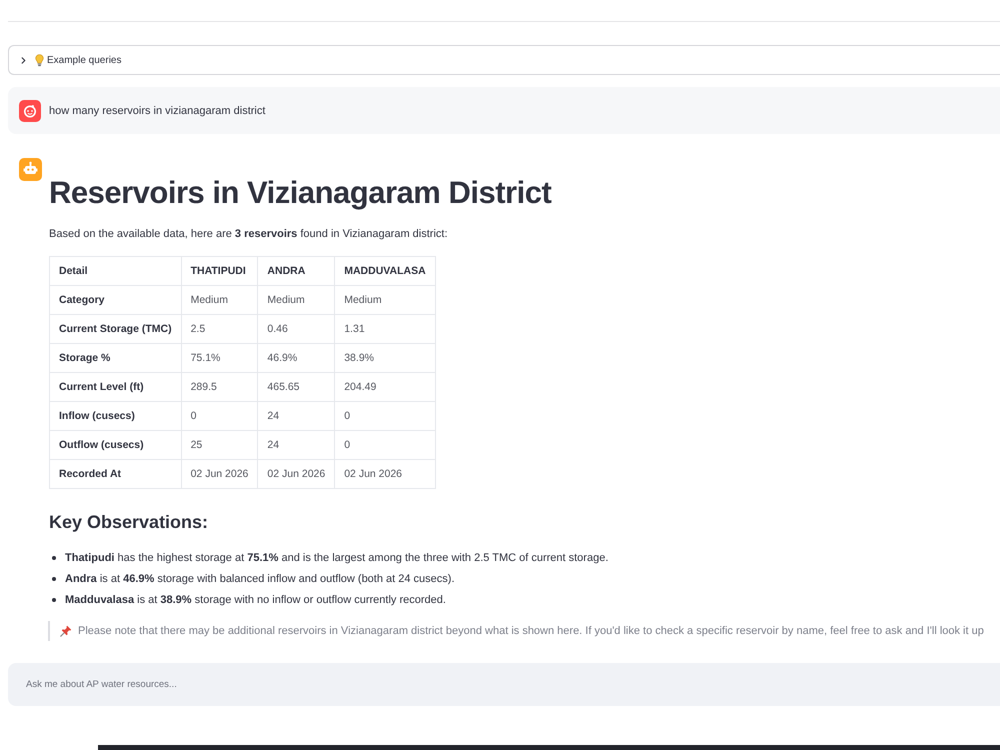  What do you see at coordinates (336, 558) in the screenshot?
I see `observation-text: Thatipudi has the highest storage at 75.1% and is the largest among the three with 2.5 TMC of current storage.` at bounding box center [336, 558].